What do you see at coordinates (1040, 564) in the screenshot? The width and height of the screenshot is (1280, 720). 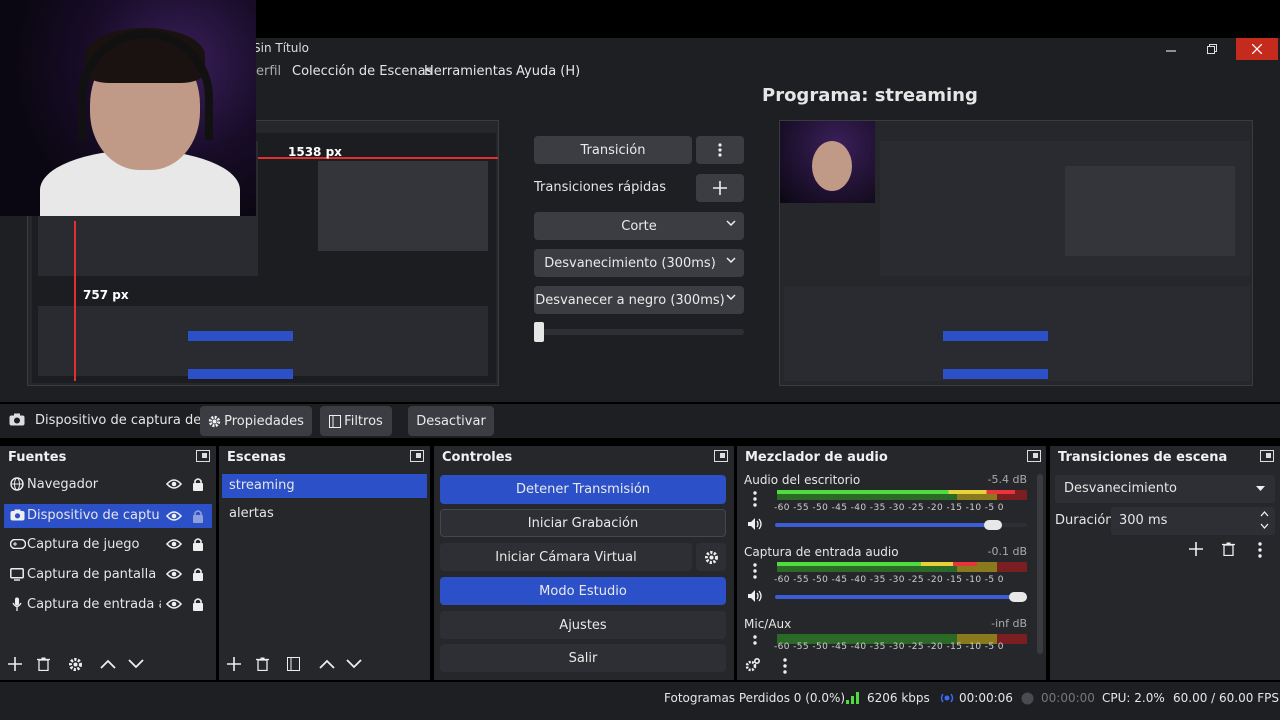 I see `mixer-scrollbar` at bounding box center [1040, 564].